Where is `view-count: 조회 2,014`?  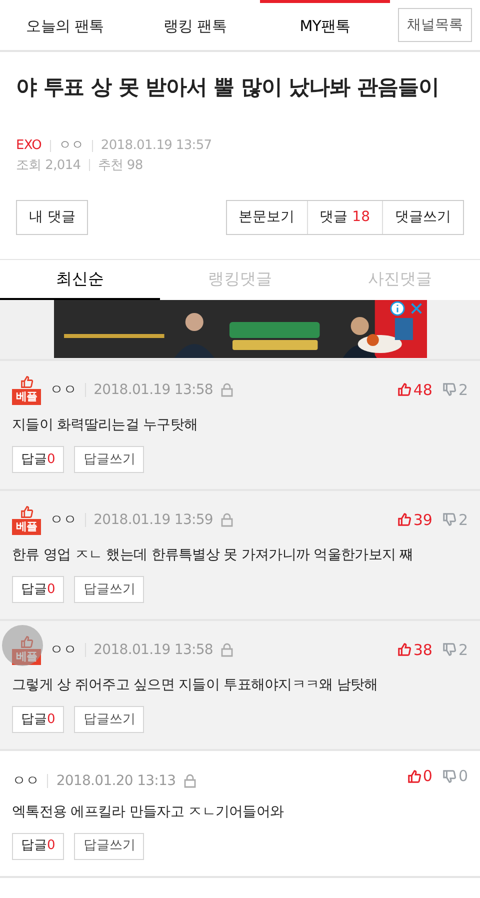
view-count: 조회 2,014 is located at coordinates (48, 165).